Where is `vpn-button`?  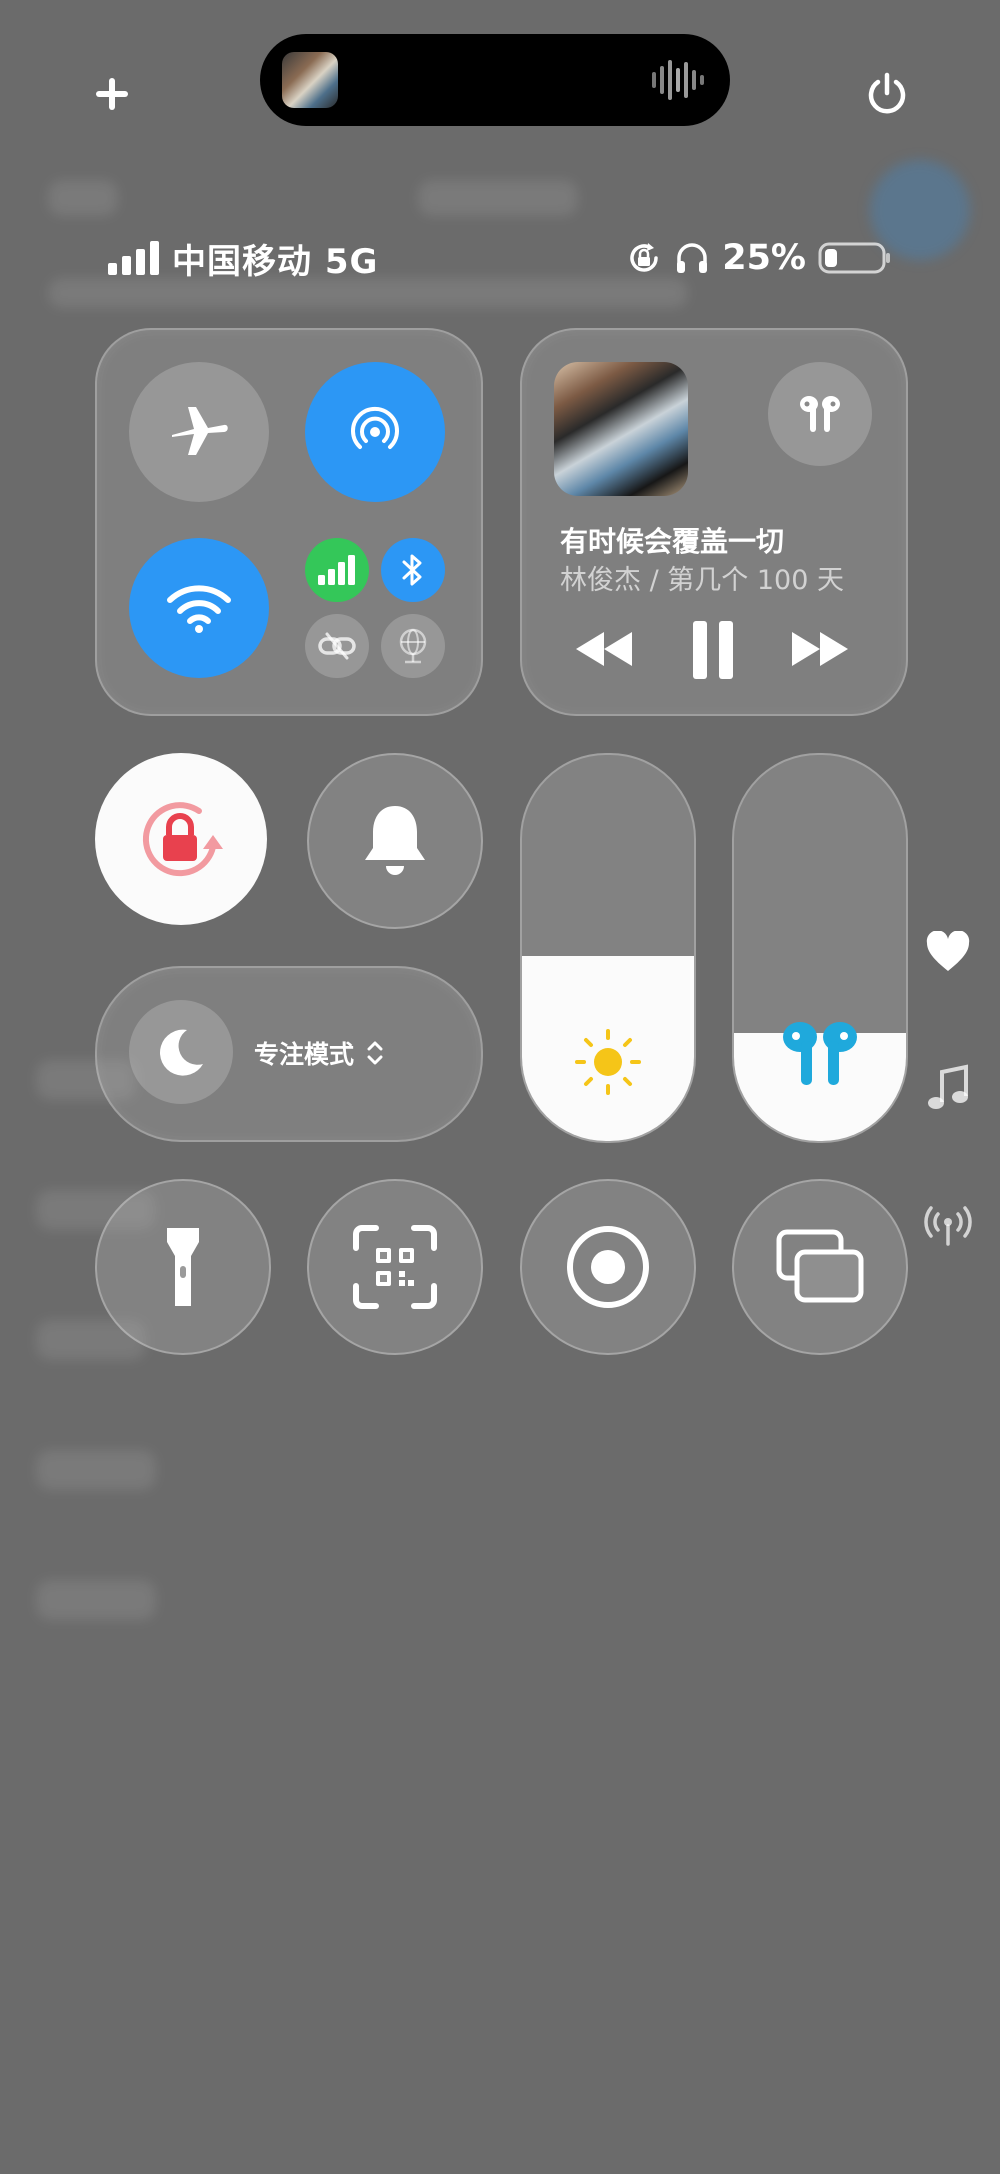 vpn-button is located at coordinates (413, 646).